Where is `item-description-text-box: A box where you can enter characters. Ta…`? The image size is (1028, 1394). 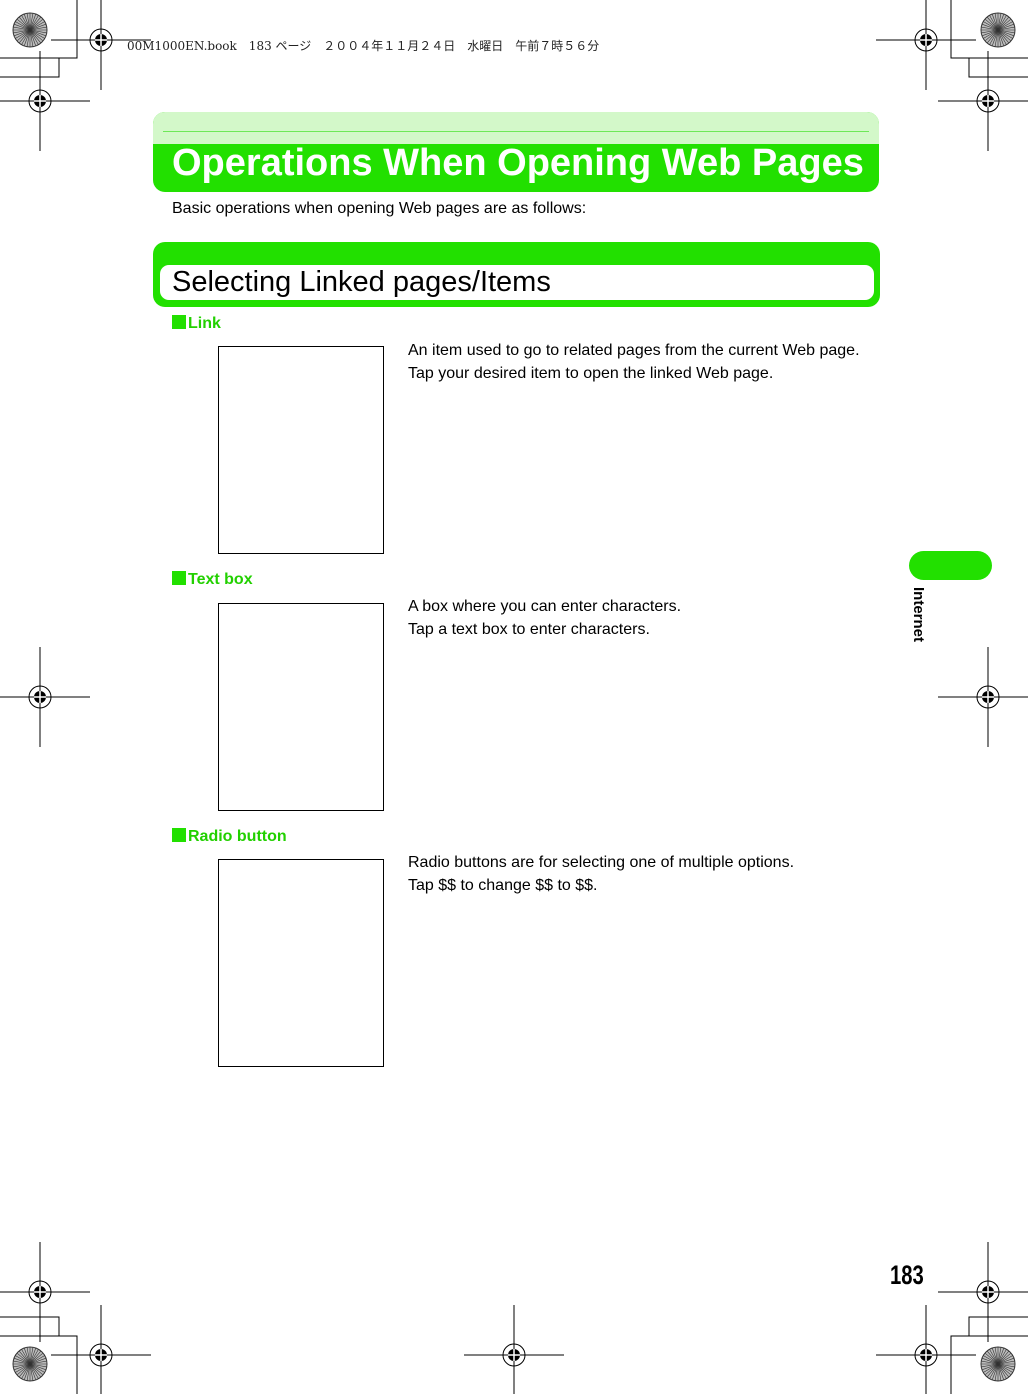
item-description-text-box: A box where you can enter characters. Ta… is located at coordinates (545, 618).